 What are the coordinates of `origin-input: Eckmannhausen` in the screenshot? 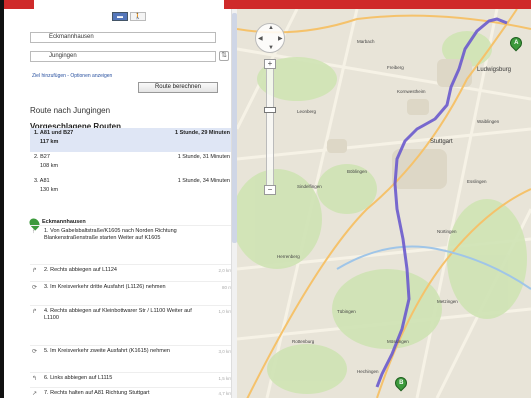 It's located at (123, 37).